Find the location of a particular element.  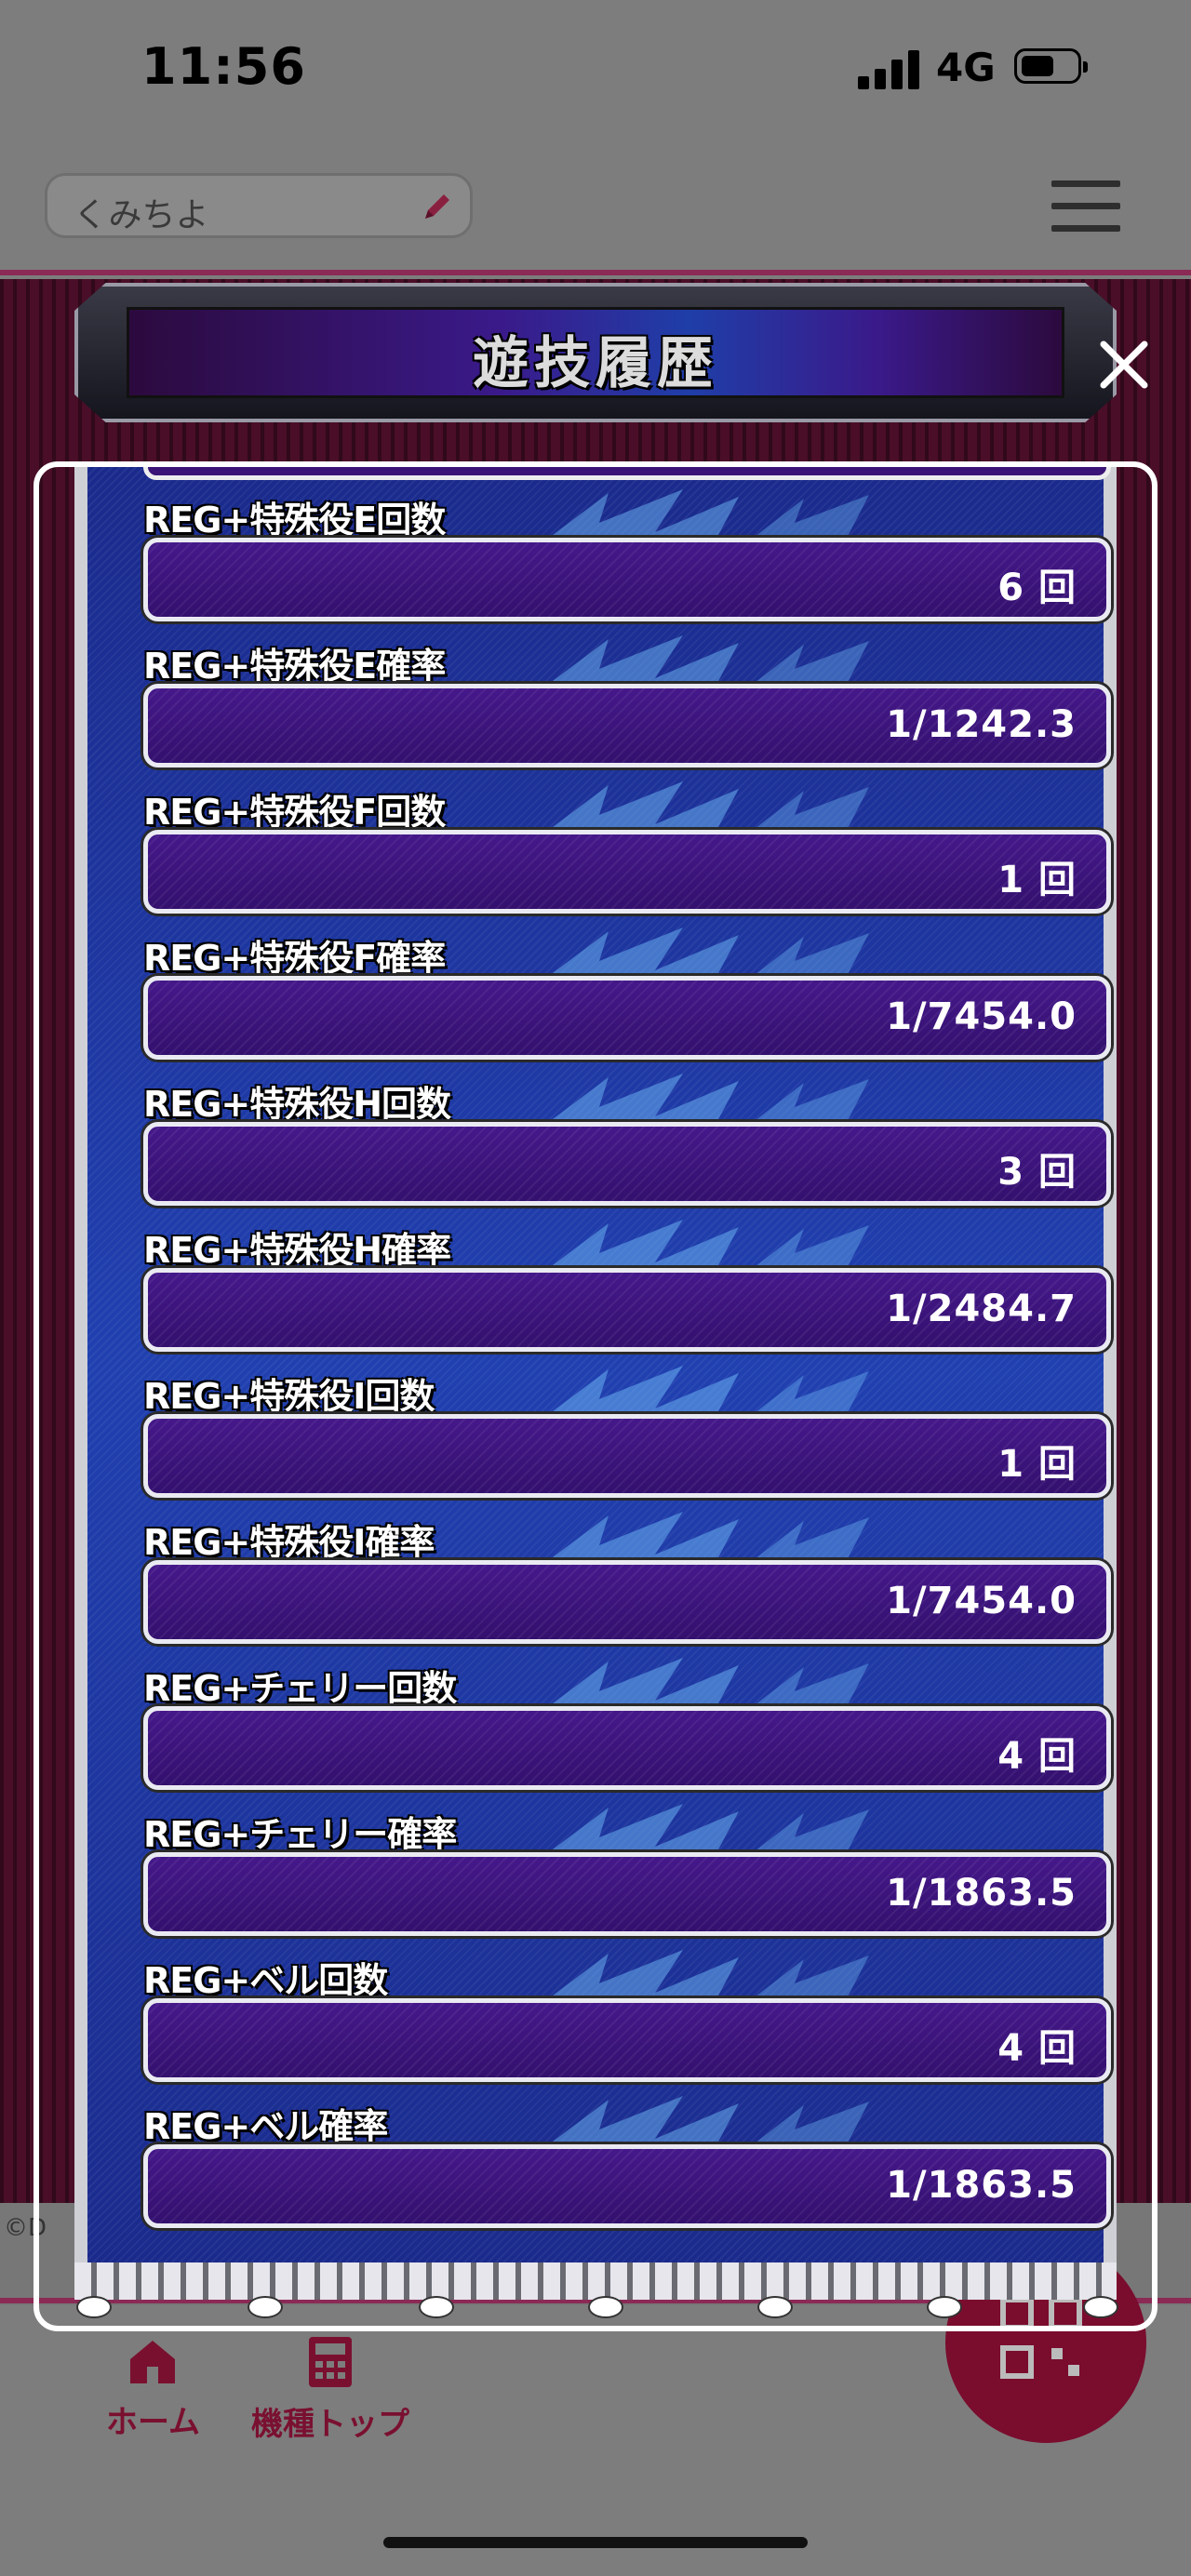

history-row-label: REG+特殊役E回数 is located at coordinates (294, 520).